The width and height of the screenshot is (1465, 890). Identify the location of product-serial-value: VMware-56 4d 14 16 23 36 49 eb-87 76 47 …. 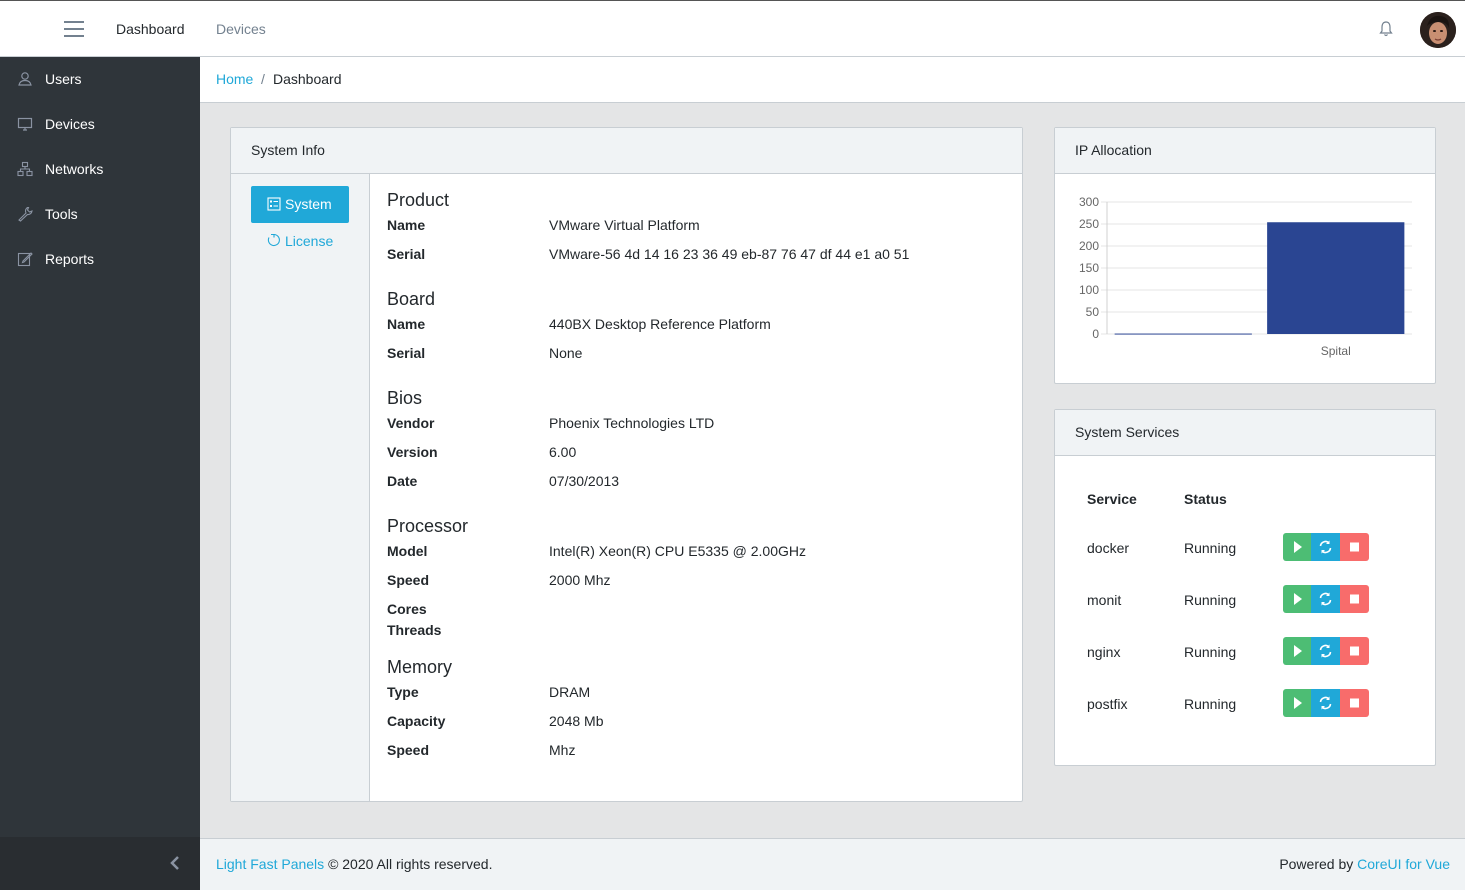
(729, 254).